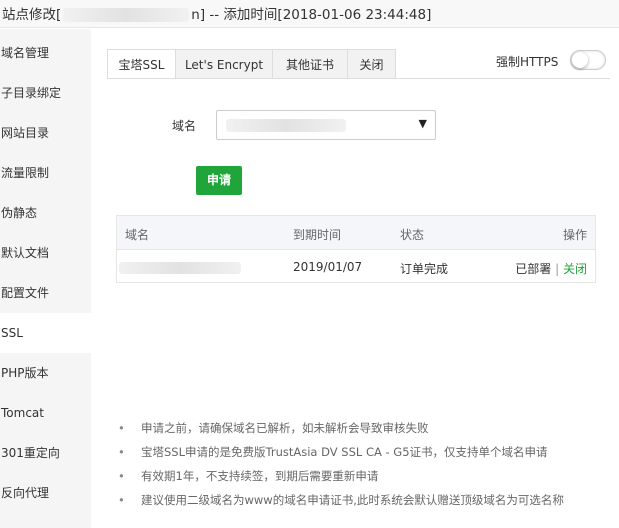 Image resolution: width=619 pixels, height=528 pixels. What do you see at coordinates (366, 478) in the screenshot?
I see `note-item: 有效期1年，不支持续签，到期后需要重新申请` at bounding box center [366, 478].